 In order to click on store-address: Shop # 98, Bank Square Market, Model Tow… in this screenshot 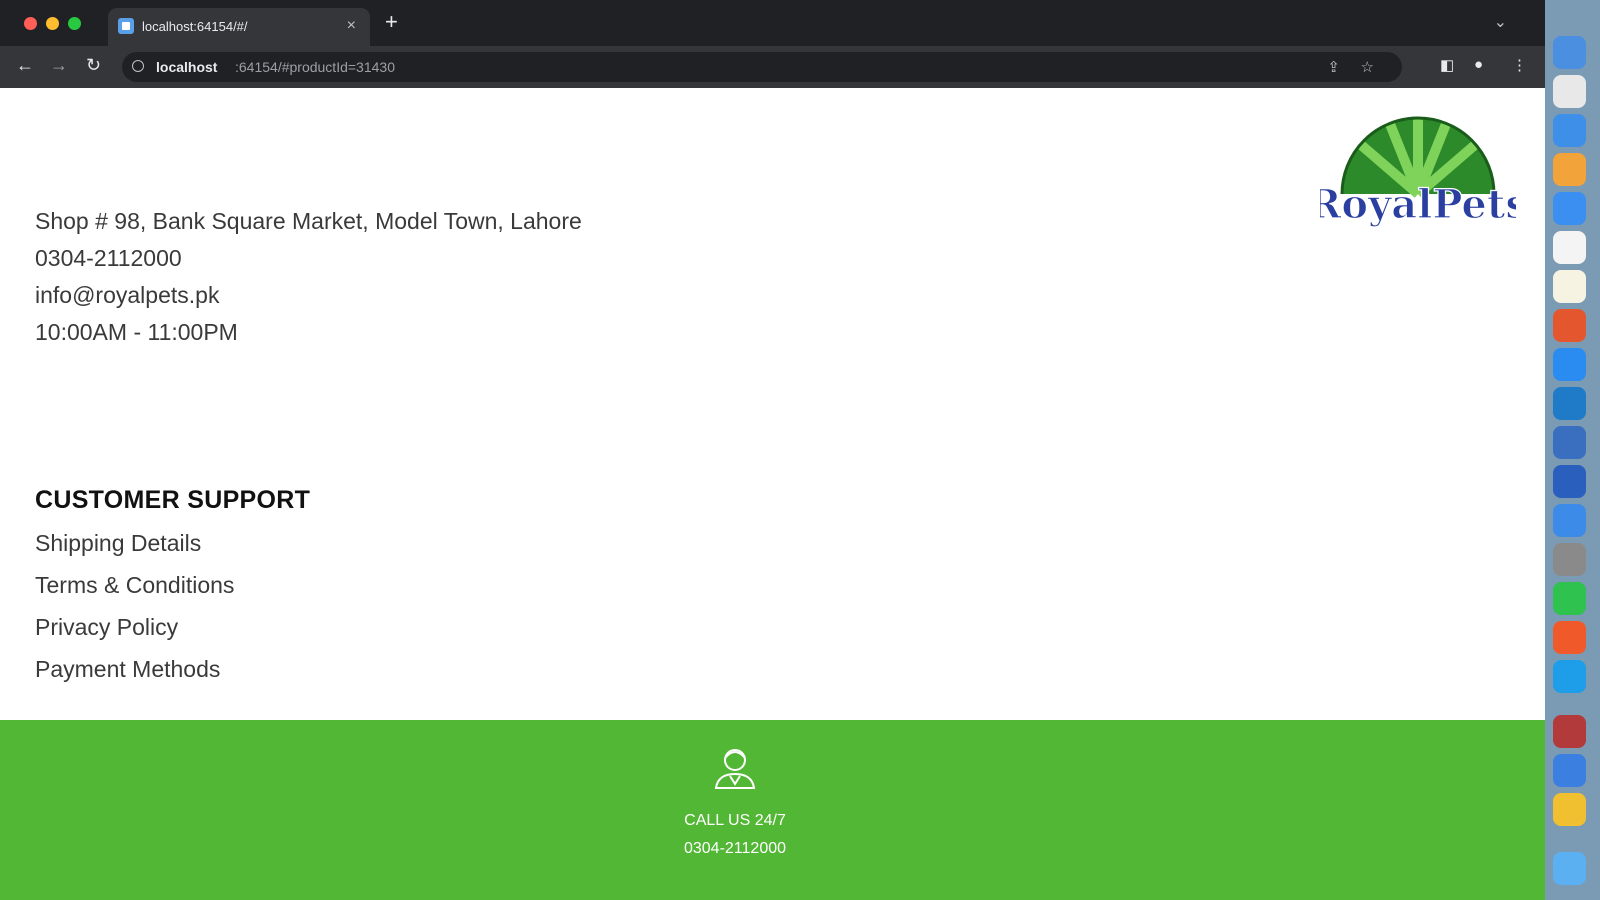, I will do `click(308, 221)`.